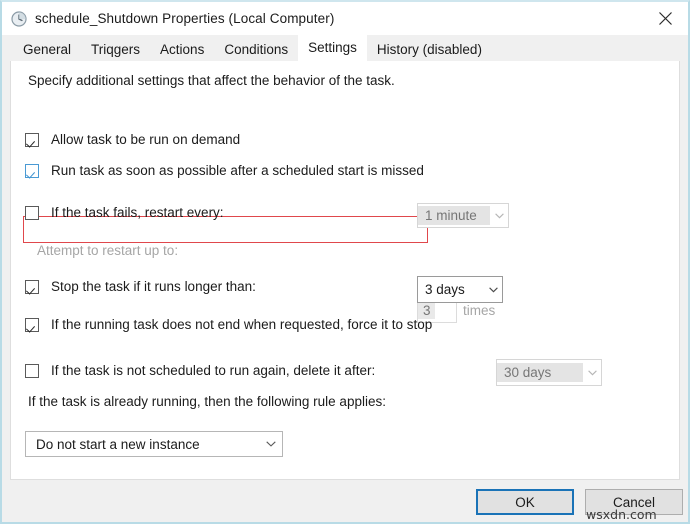 Image resolution: width=690 pixels, height=524 pixels. What do you see at coordinates (153, 286) in the screenshot?
I see `checkbox-stop-if-longer-than-label: Stop the task if it runs longer than:` at bounding box center [153, 286].